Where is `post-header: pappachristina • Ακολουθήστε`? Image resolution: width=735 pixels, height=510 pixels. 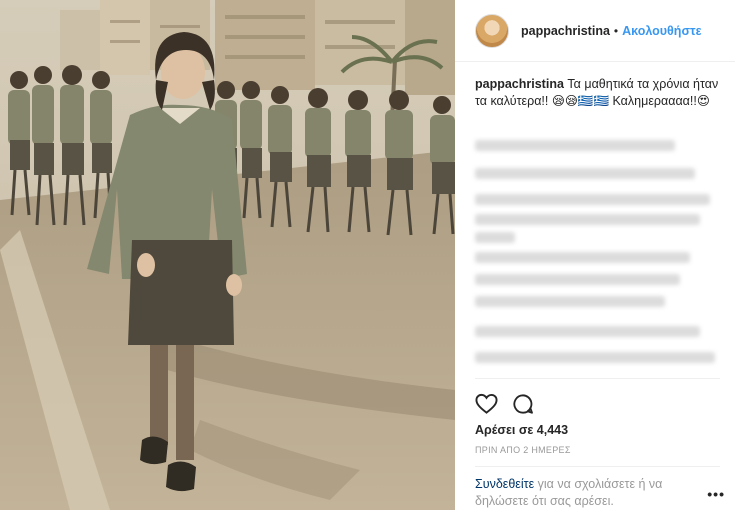
post-header: pappachristina • Ακολουθήστε is located at coordinates (595, 31).